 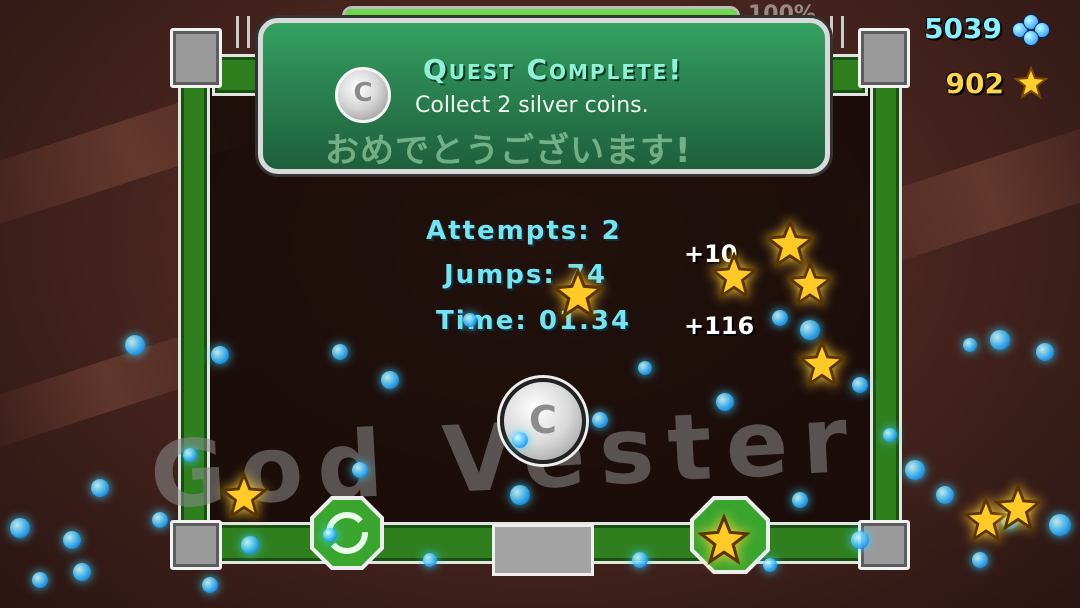 I want to click on quest-description: Collect 2 silver coins., so click(x=532, y=105).